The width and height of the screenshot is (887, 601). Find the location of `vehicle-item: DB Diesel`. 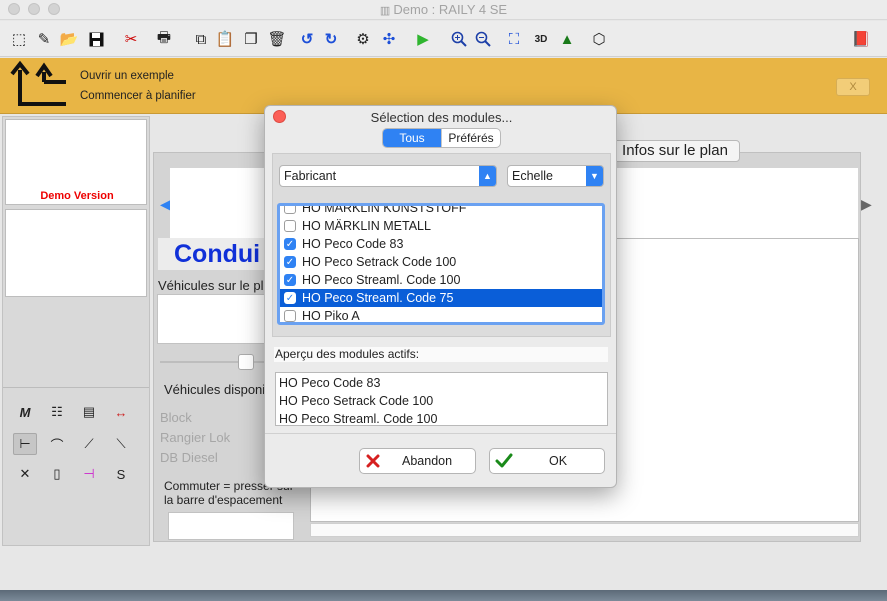

vehicle-item: DB Diesel is located at coordinates (189, 457).